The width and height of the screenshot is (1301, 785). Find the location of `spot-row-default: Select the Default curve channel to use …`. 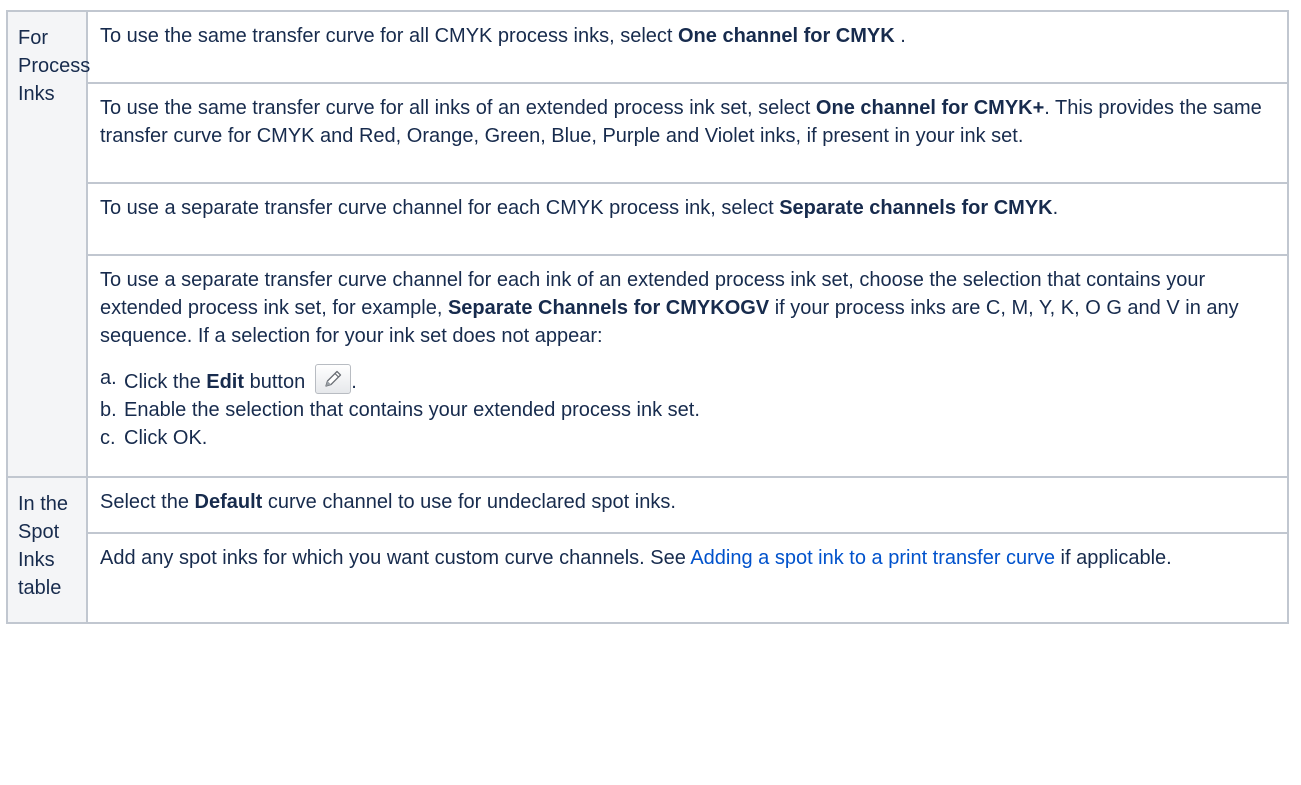

spot-row-default: Select the Default curve channel to use … is located at coordinates (687, 505).